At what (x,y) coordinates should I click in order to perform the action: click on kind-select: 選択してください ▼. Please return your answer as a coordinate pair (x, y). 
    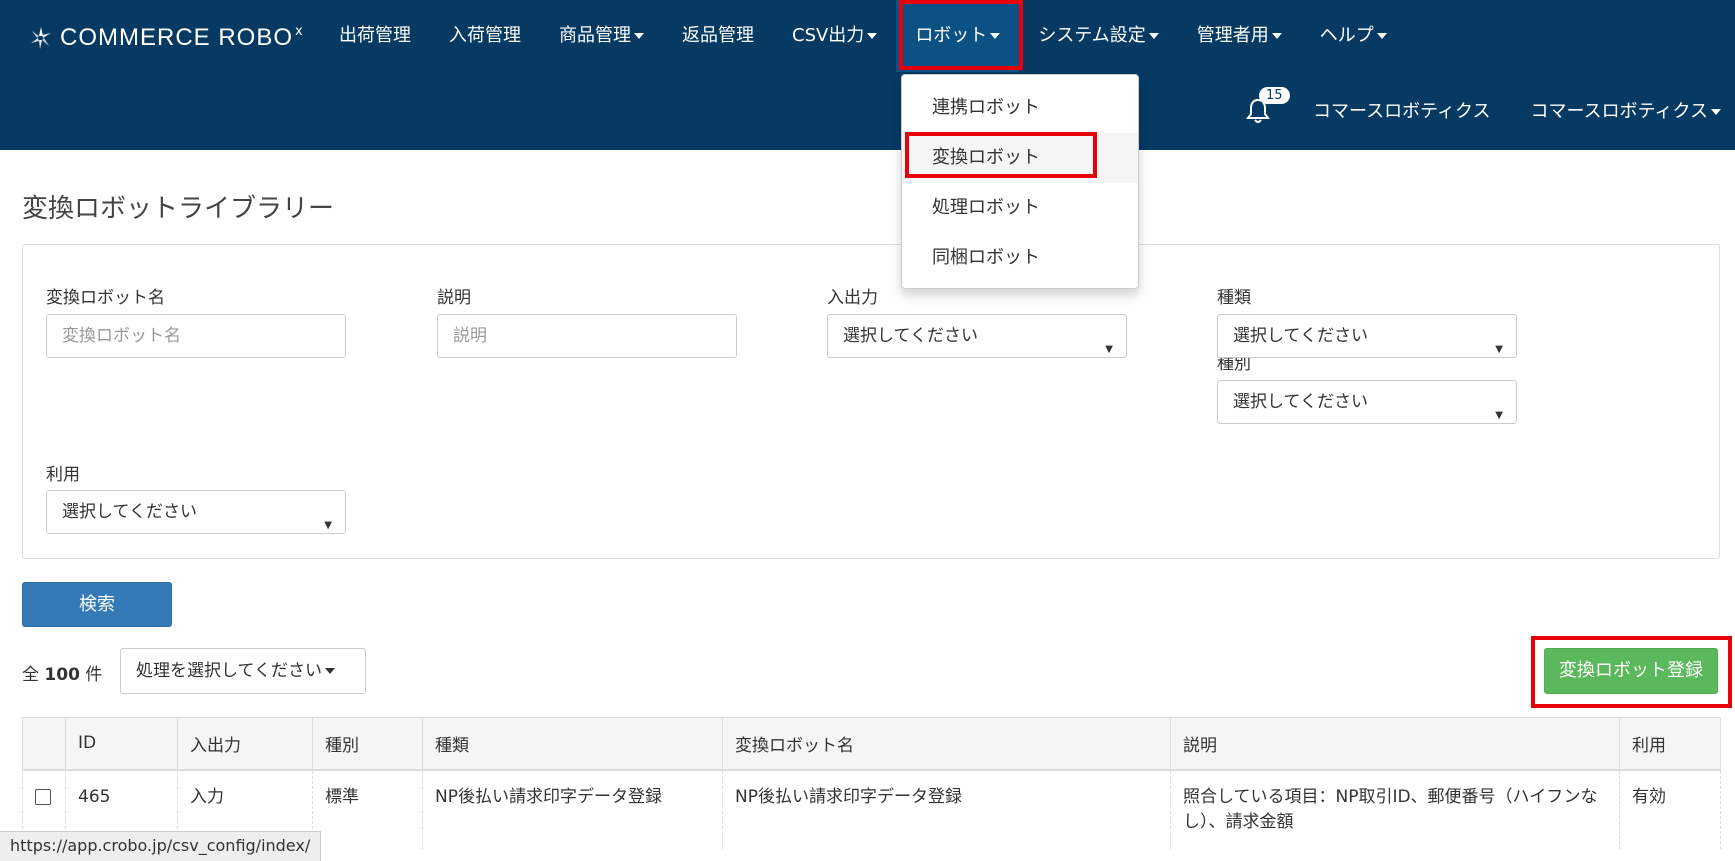
    Looking at the image, I should click on (1367, 336).